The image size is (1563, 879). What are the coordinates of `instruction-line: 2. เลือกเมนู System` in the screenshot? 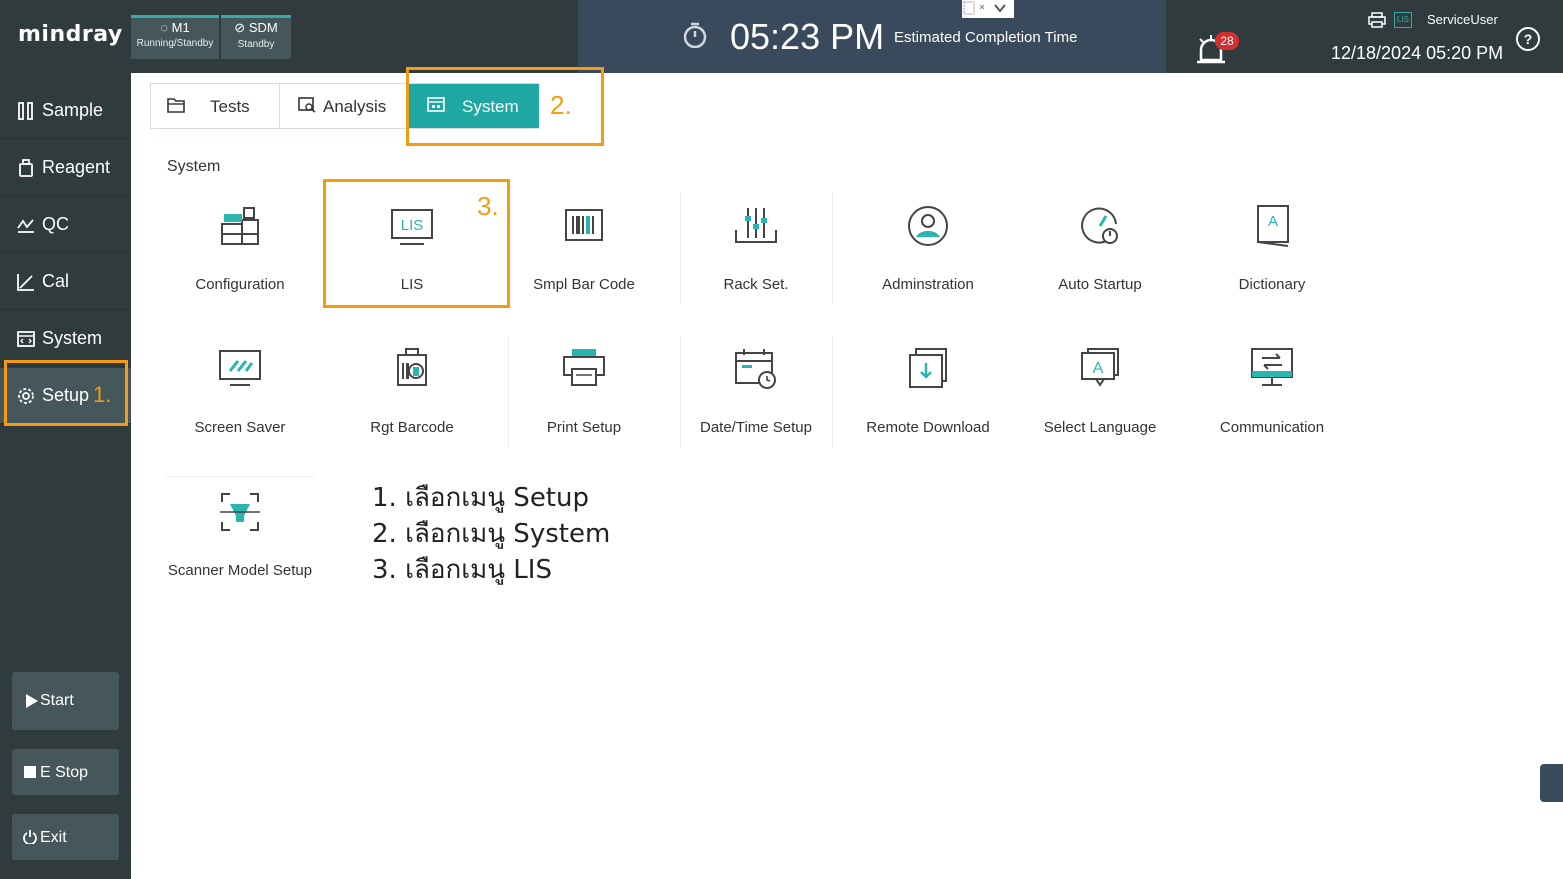 It's located at (491, 534).